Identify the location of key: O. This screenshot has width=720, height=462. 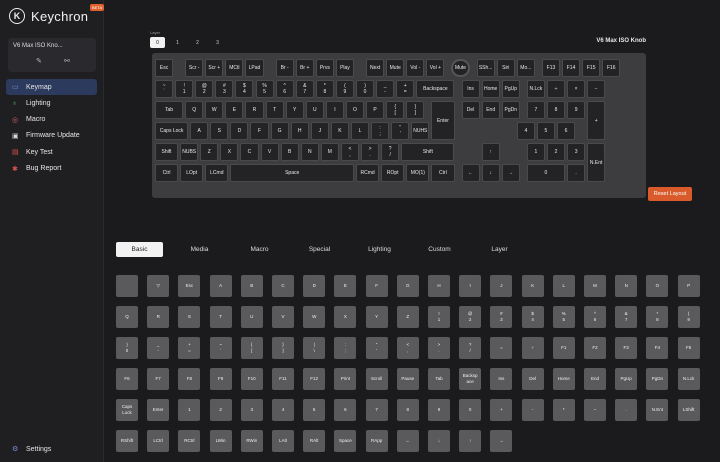
(355, 110).